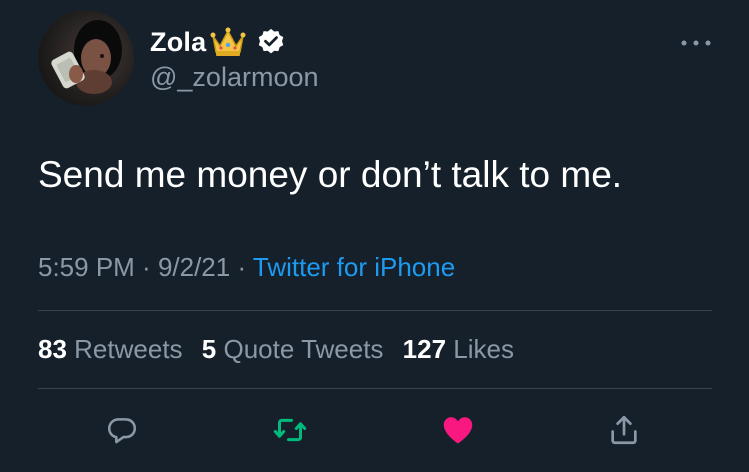  I want to click on quote-tweets-count: 5, so click(209, 349).